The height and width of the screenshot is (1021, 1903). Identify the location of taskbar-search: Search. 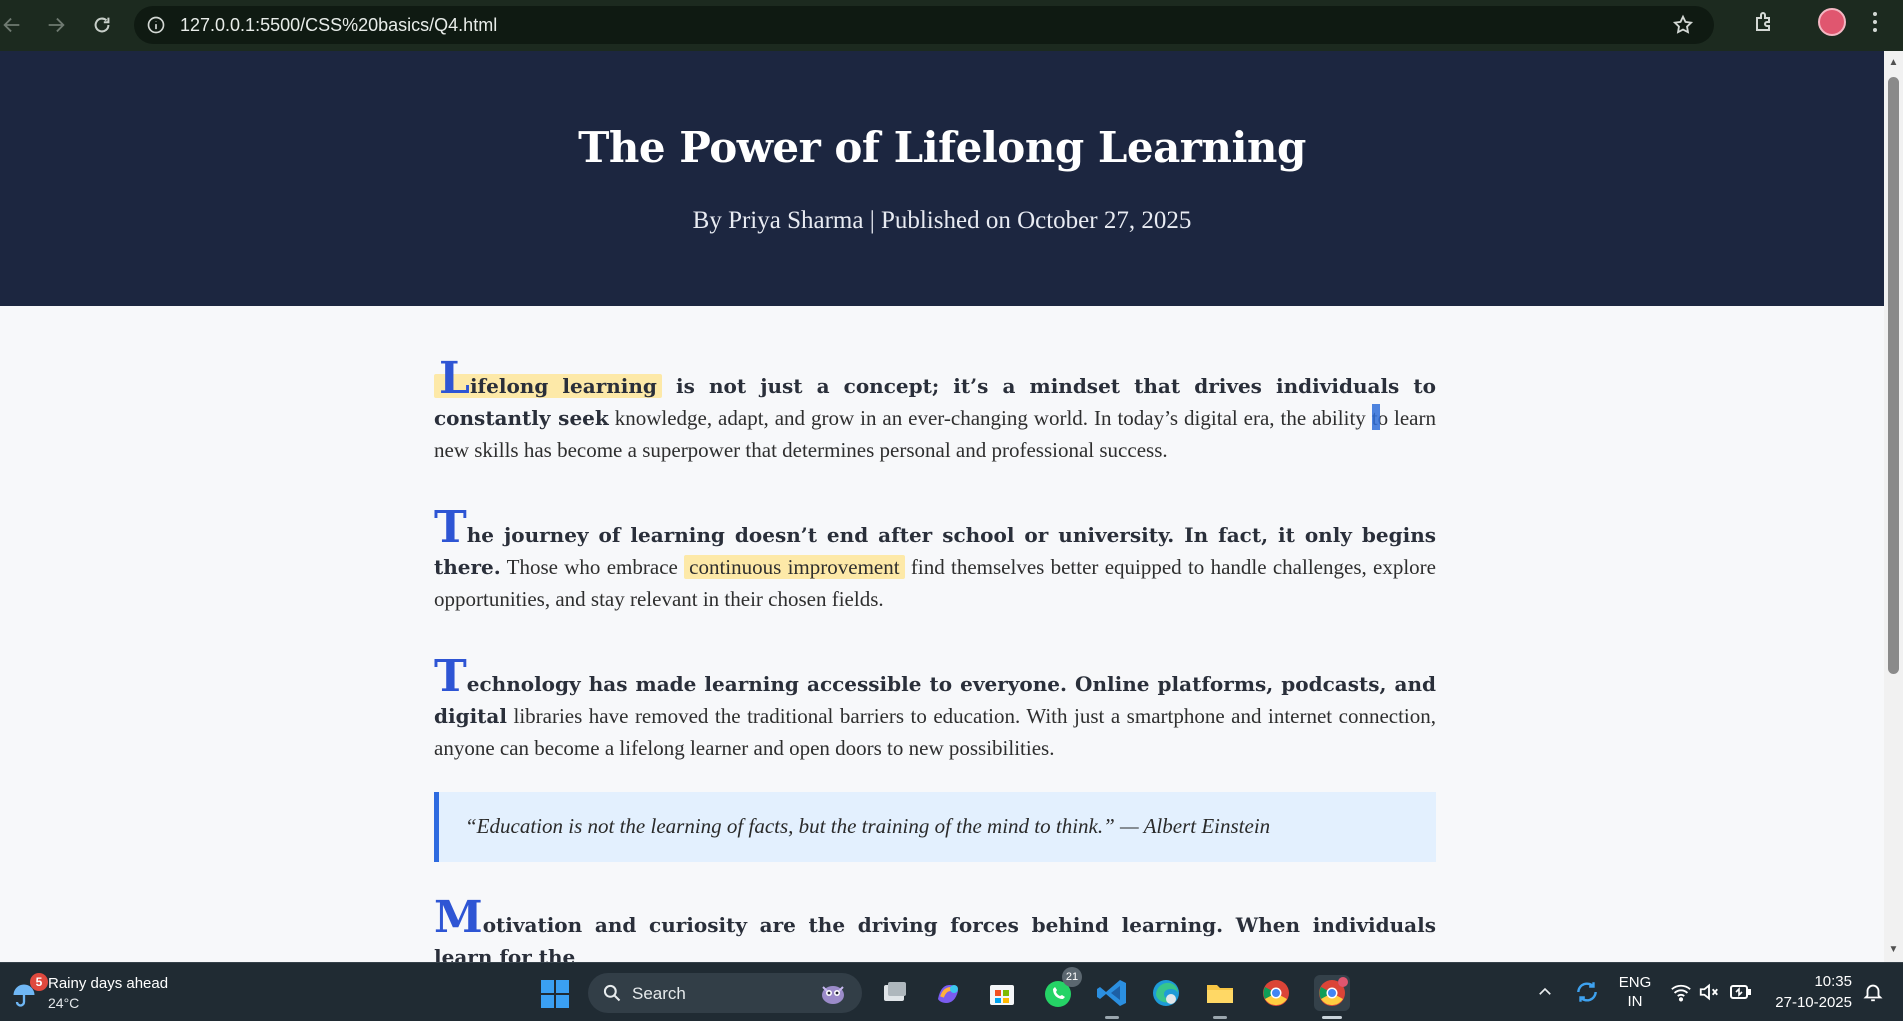
(725, 993).